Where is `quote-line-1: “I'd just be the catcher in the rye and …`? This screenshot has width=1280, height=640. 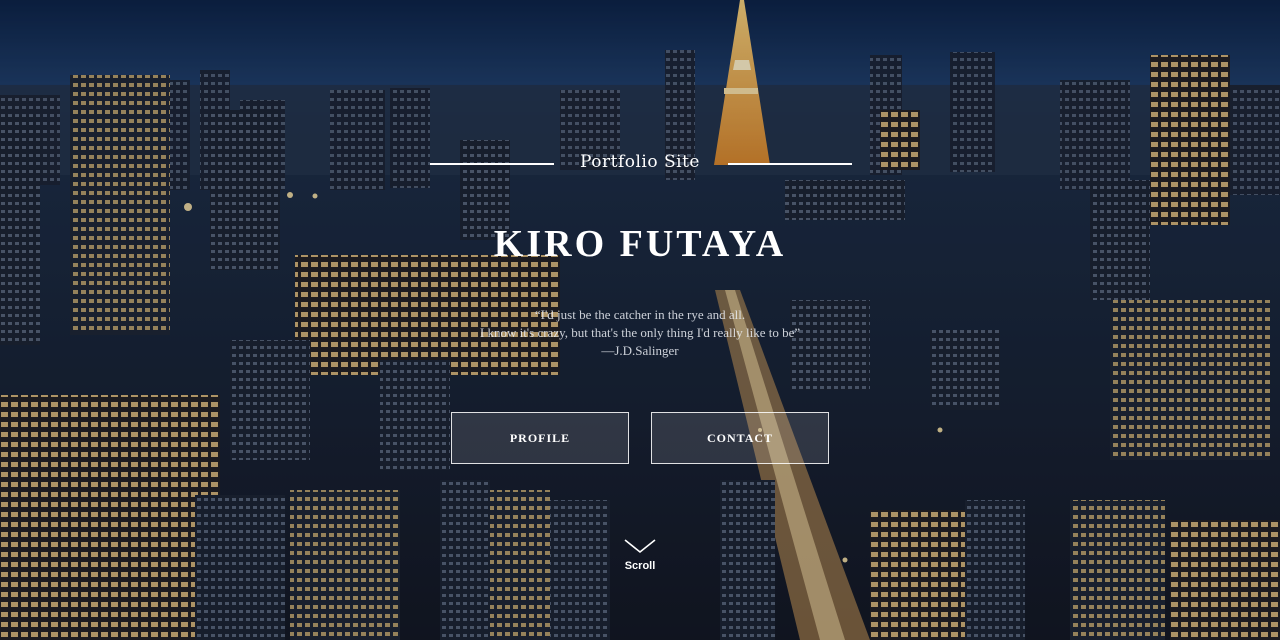
quote-line-1: “I'd just be the catcher in the rye and … is located at coordinates (640, 314).